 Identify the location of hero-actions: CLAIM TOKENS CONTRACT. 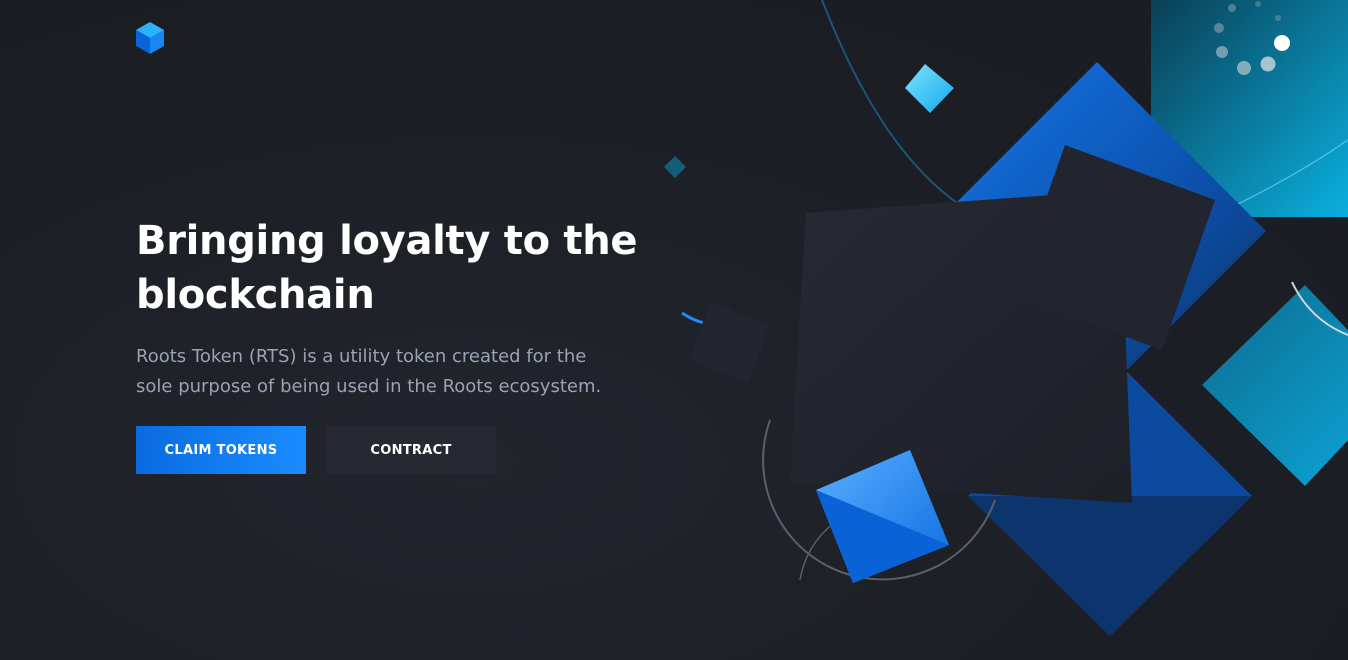
(396, 450).